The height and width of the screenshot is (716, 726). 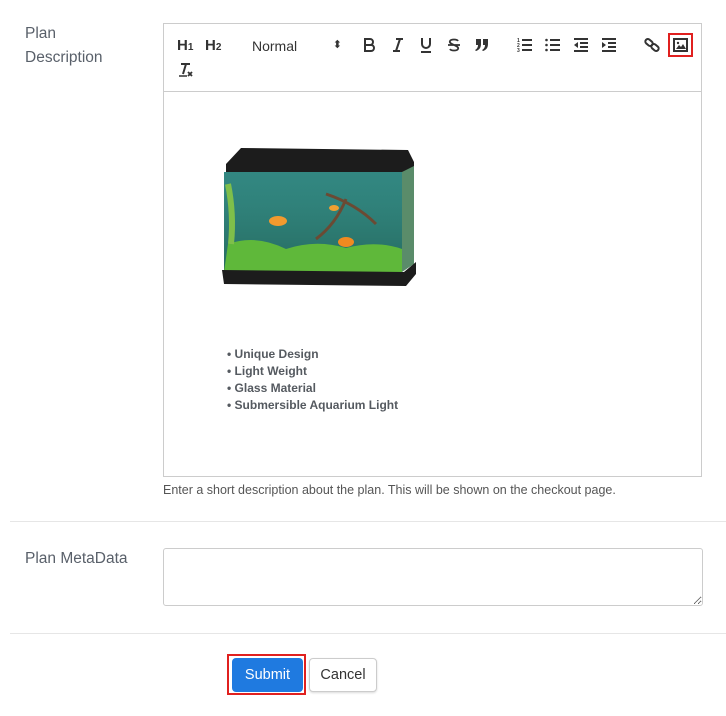 I want to click on clean-format-button, so click(x=186, y=70).